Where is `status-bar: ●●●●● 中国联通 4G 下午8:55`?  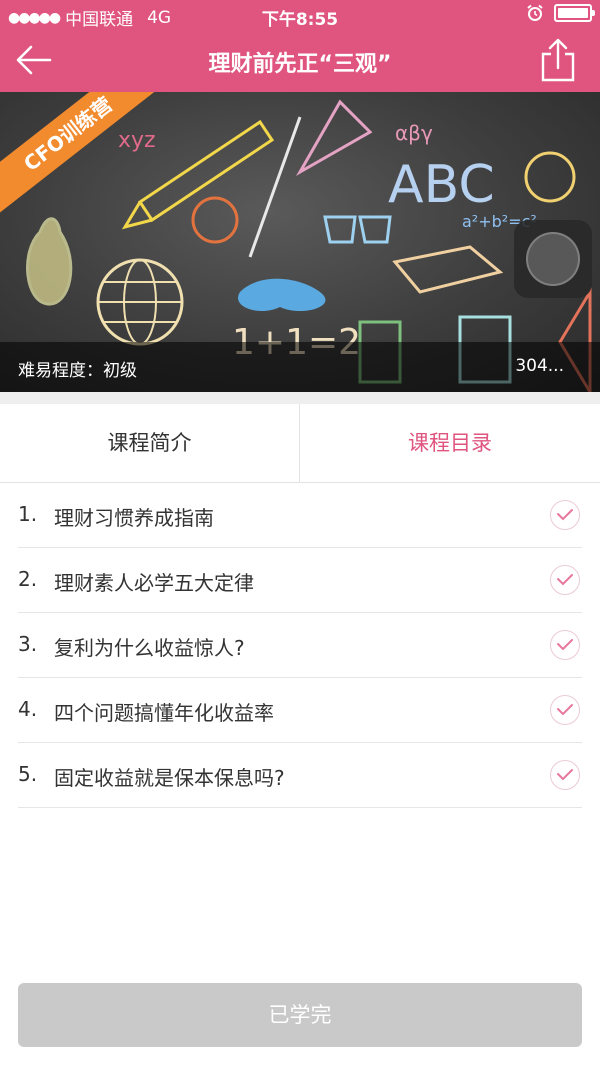
status-bar: ●●●●● 中国联通 4G 下午8:55 is located at coordinates (300, 16).